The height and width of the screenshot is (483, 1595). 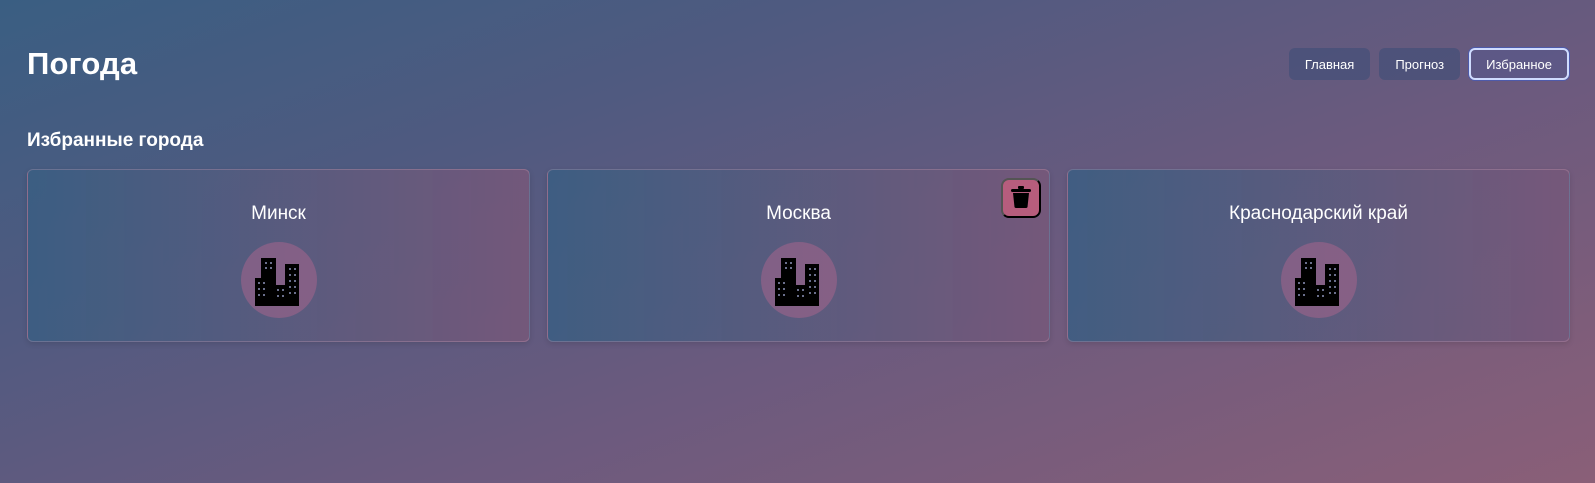 I want to click on city-name: Москва, so click(x=798, y=213).